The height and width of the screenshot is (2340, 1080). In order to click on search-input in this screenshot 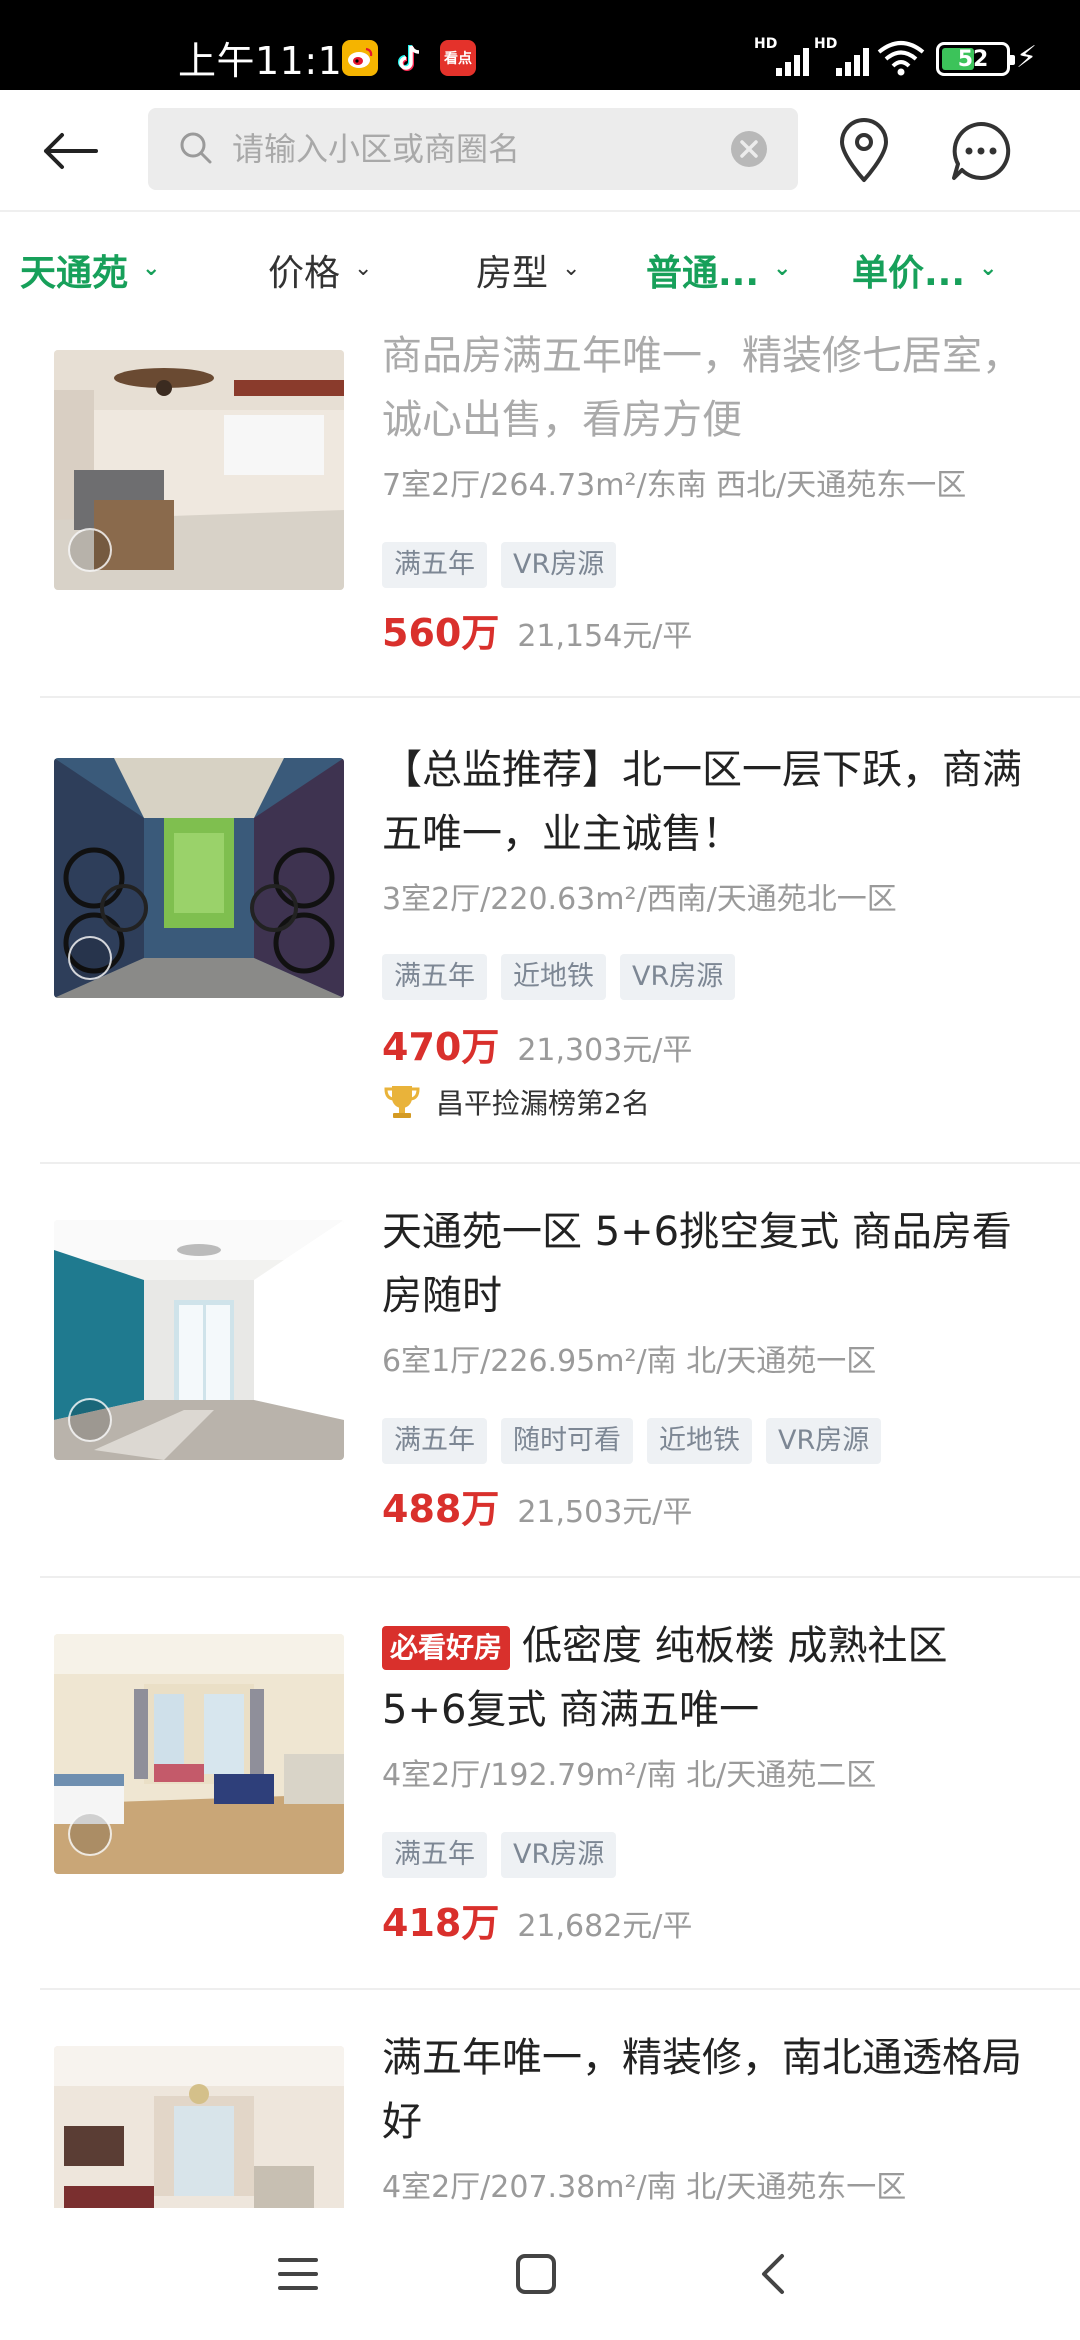, I will do `click(472, 149)`.